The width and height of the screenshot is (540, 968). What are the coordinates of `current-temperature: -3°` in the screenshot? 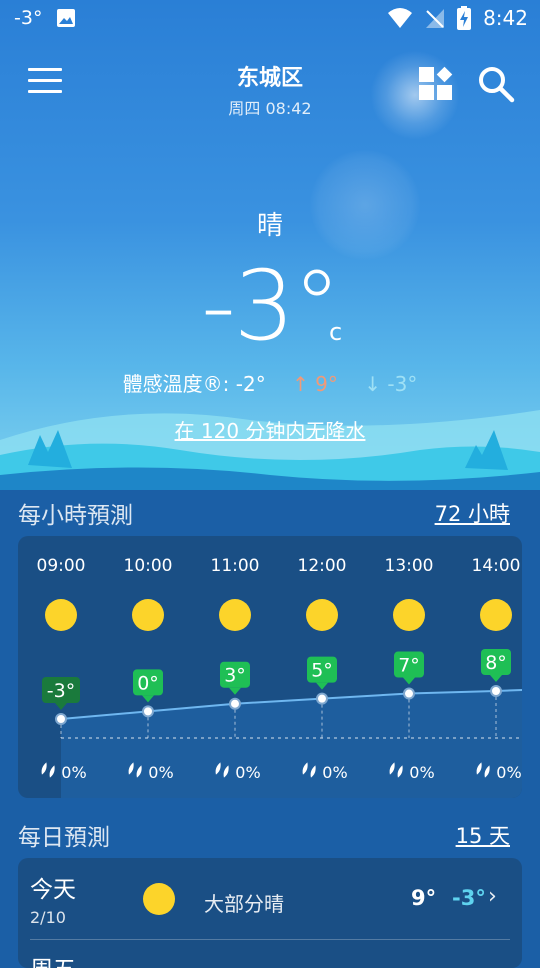 It's located at (271, 306).